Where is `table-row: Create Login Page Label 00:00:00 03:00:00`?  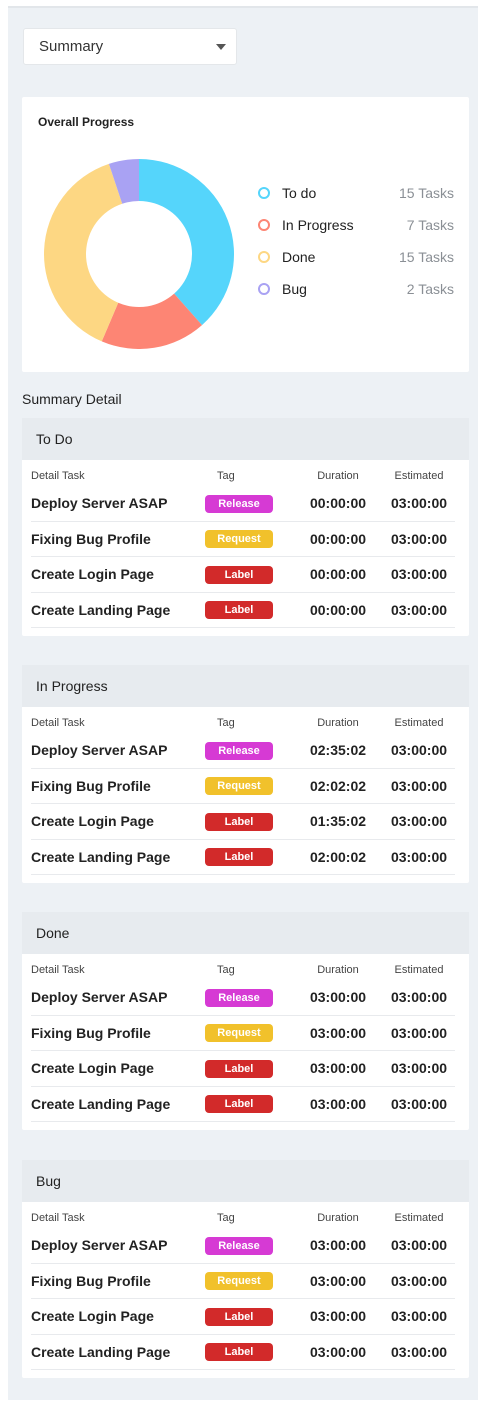
table-row: Create Login Page Label 00:00:00 03:00:00 is located at coordinates (243, 575).